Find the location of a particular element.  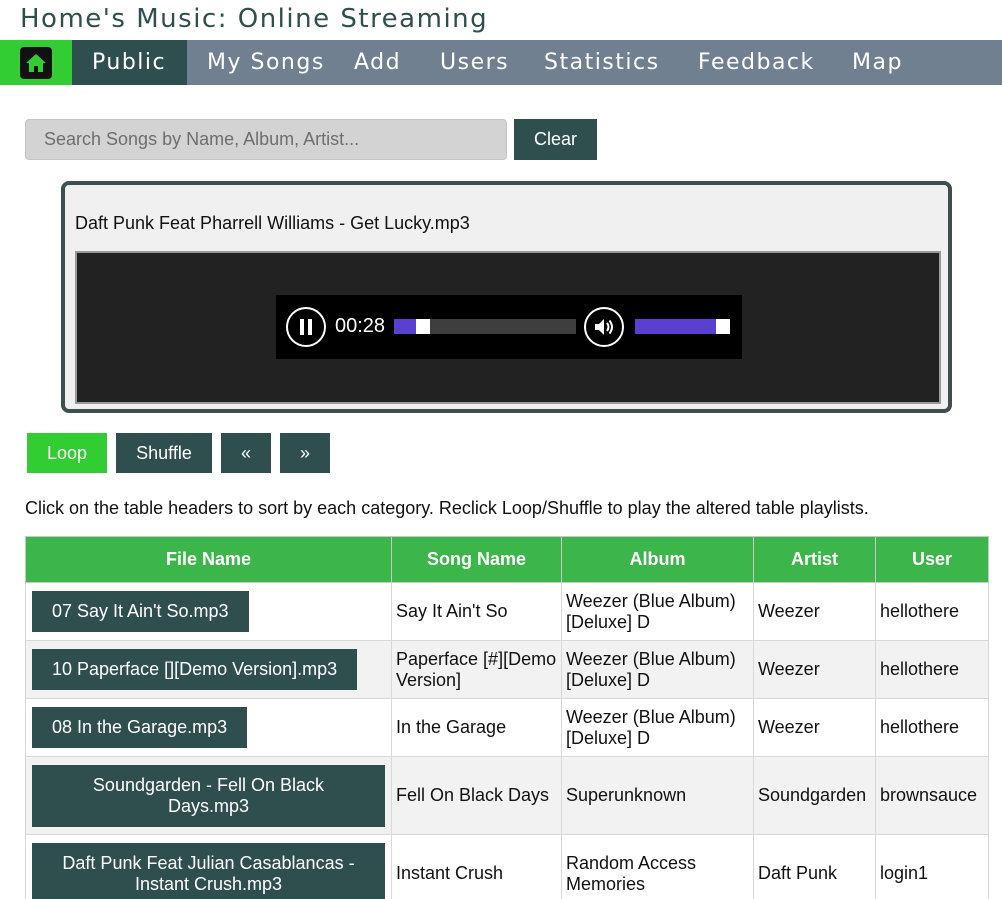

speaker-icon is located at coordinates (604, 327).